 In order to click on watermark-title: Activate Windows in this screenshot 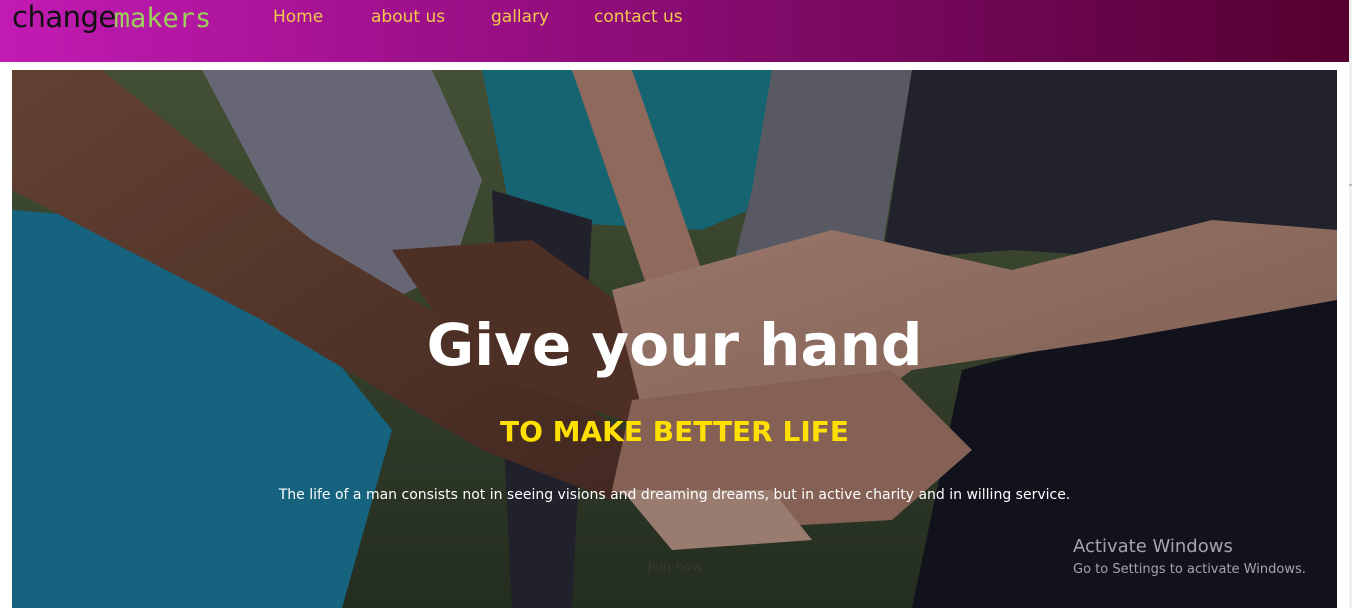, I will do `click(1153, 546)`.